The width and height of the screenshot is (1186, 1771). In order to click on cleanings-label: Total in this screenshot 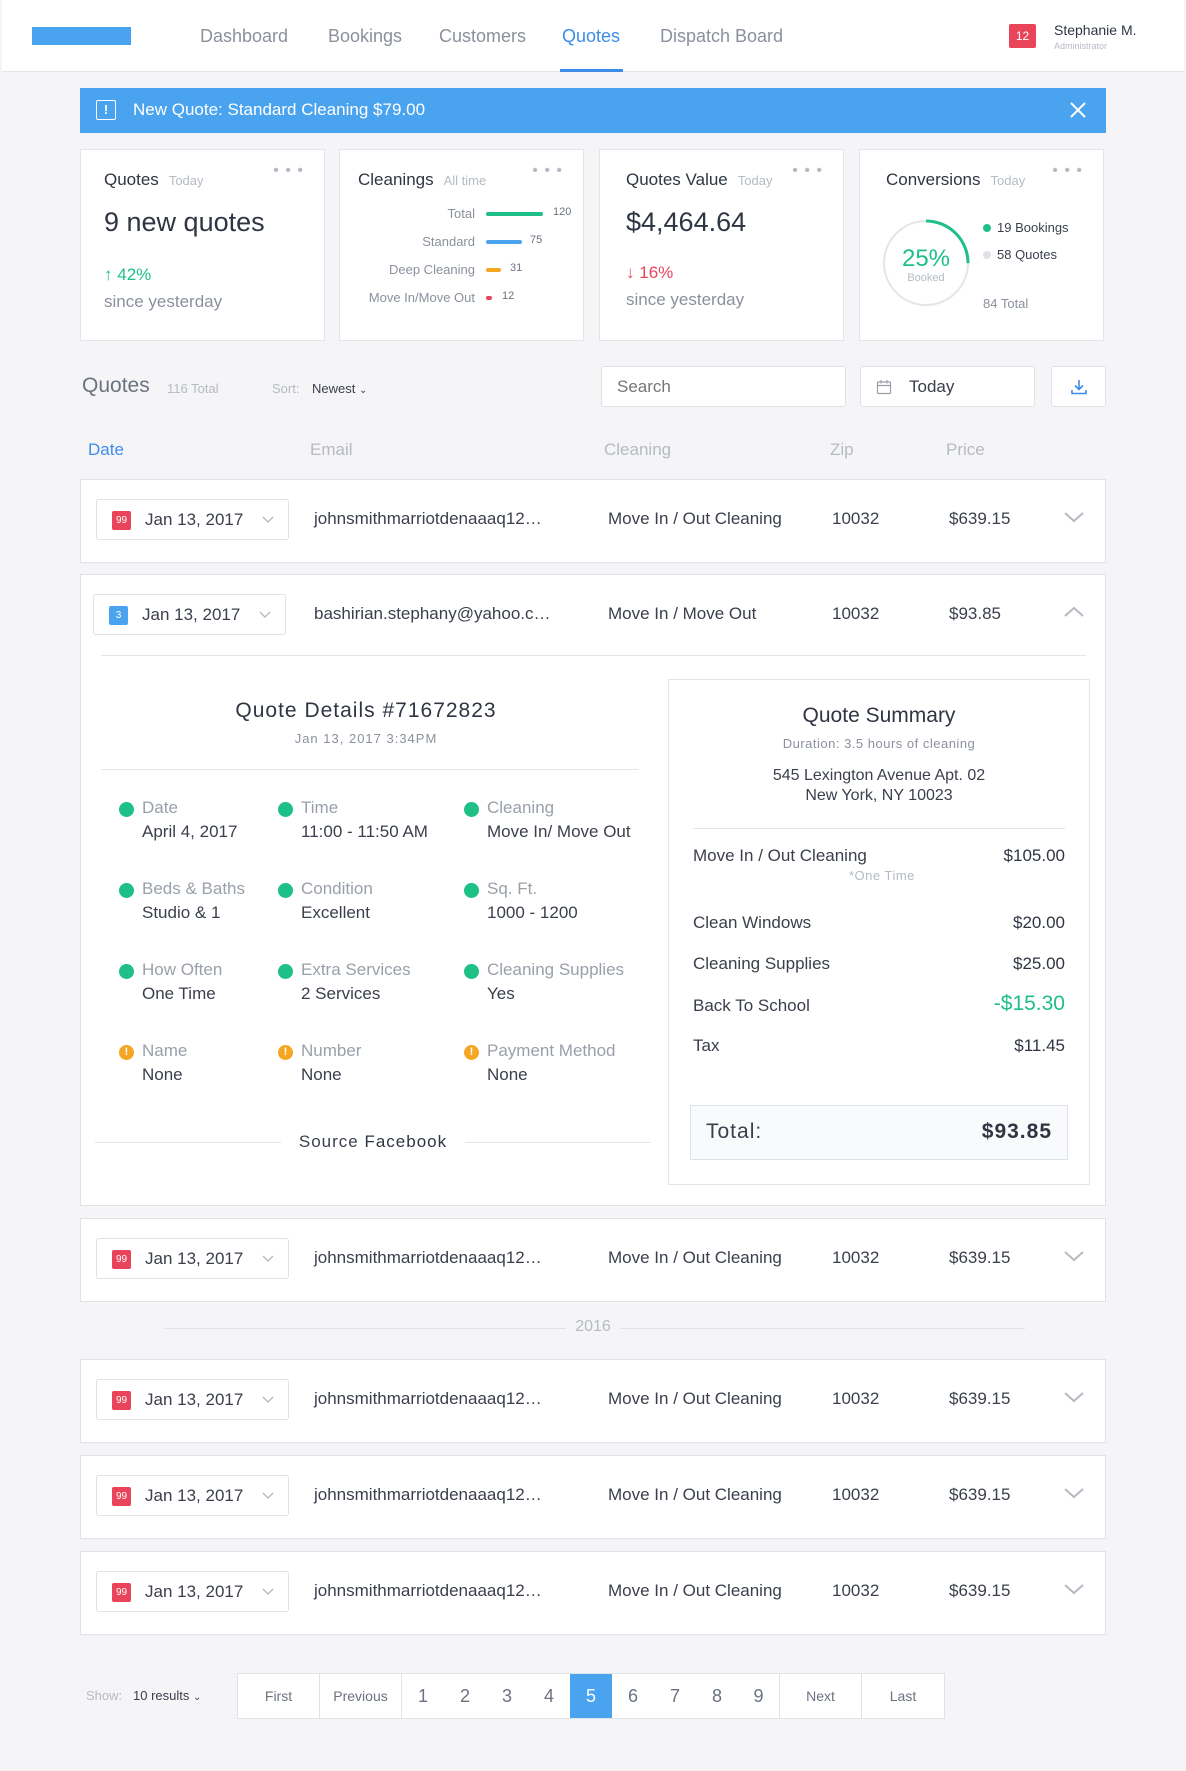, I will do `click(461, 213)`.